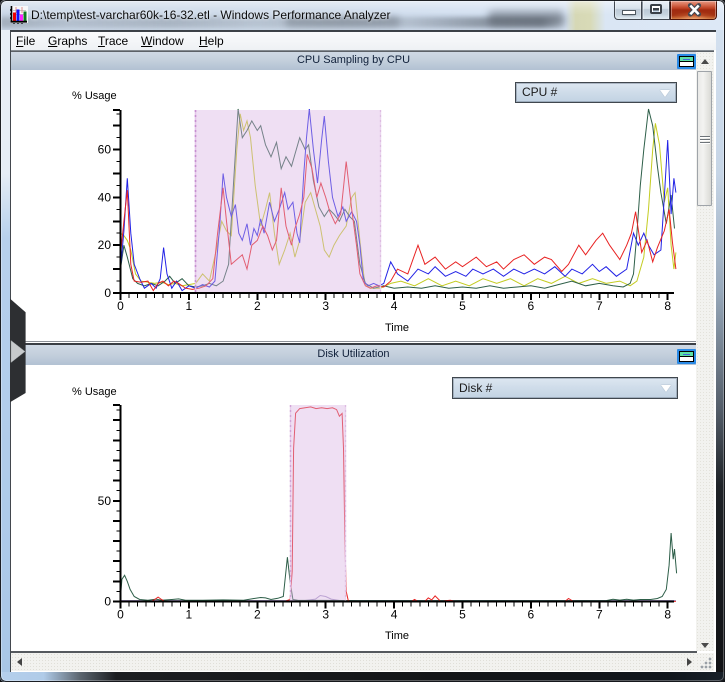  I want to click on svg-text: 20, so click(105, 245).